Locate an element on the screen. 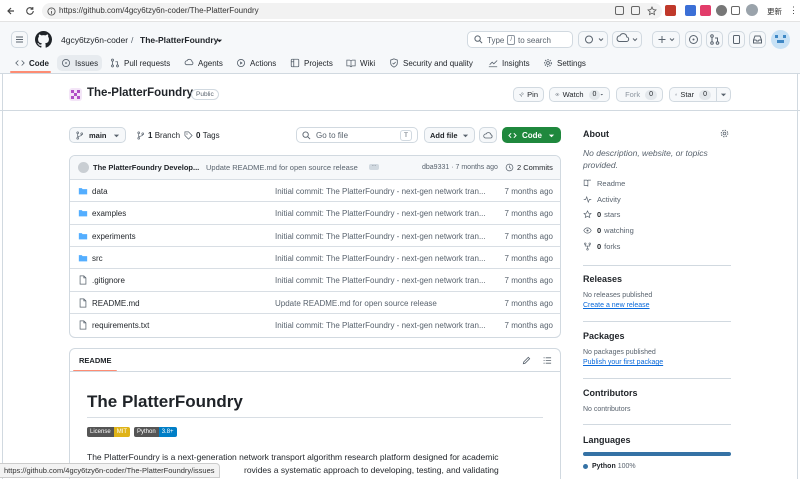 This screenshot has width=800, height=479. tags-link: 0 Tags is located at coordinates (202, 135).